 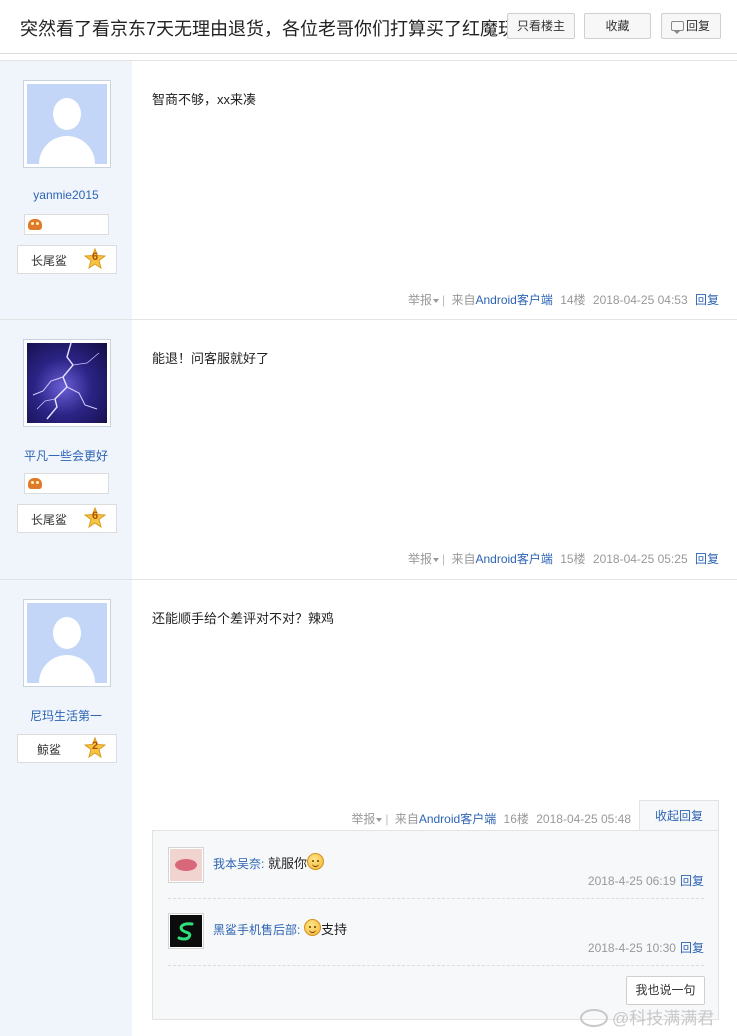 I want to click on level-name: 鲸鲨, so click(x=48, y=750).